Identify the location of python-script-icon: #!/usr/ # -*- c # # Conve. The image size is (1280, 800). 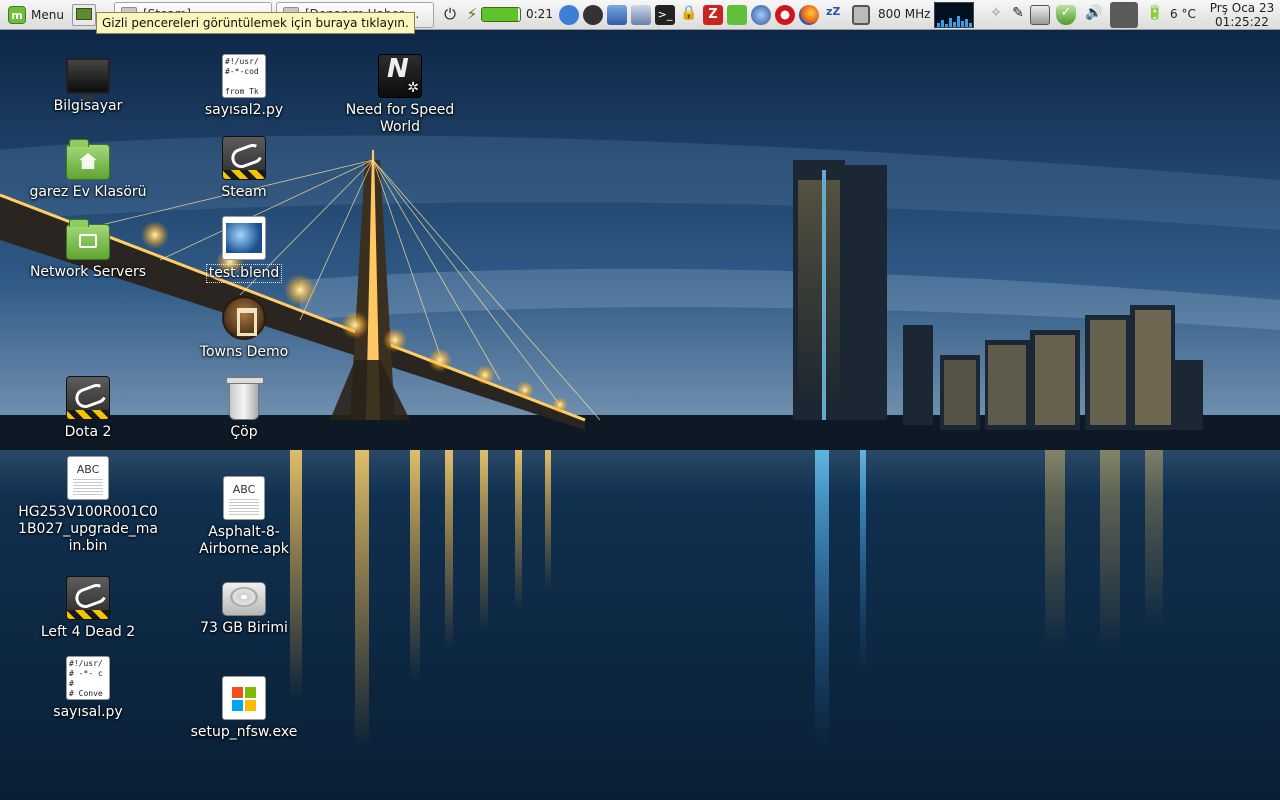
(88, 678).